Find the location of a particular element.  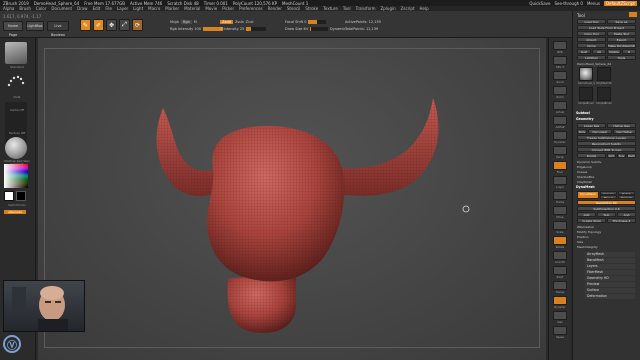

color-picker is located at coordinates (16, 176).